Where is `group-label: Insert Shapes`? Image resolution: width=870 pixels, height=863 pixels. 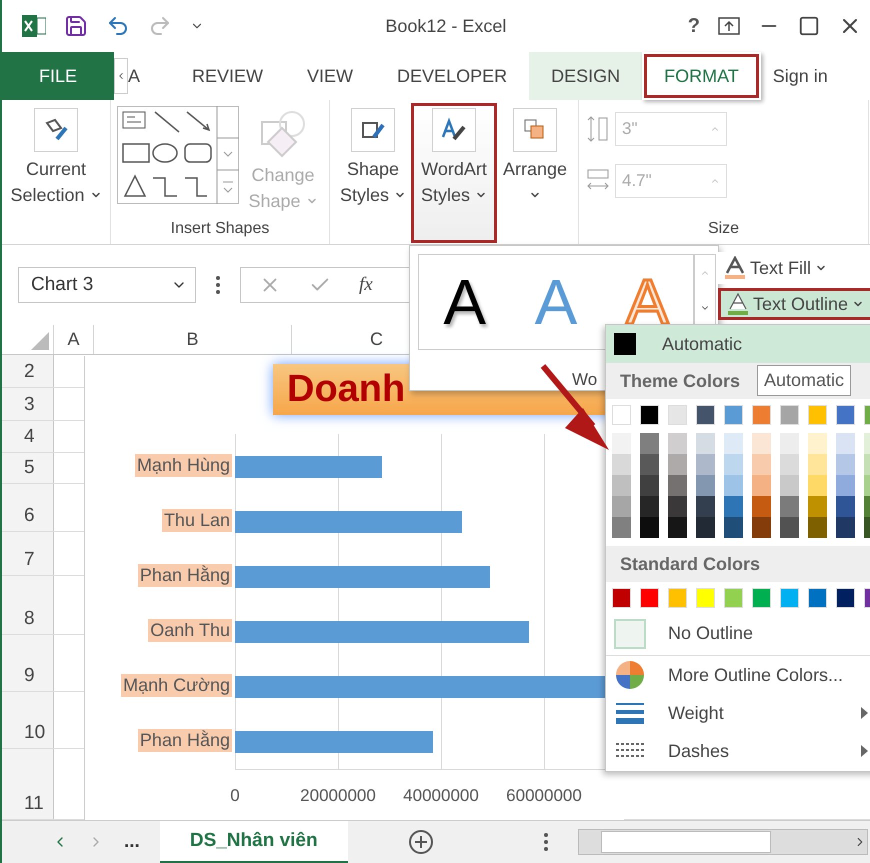 group-label: Insert Shapes is located at coordinates (220, 229).